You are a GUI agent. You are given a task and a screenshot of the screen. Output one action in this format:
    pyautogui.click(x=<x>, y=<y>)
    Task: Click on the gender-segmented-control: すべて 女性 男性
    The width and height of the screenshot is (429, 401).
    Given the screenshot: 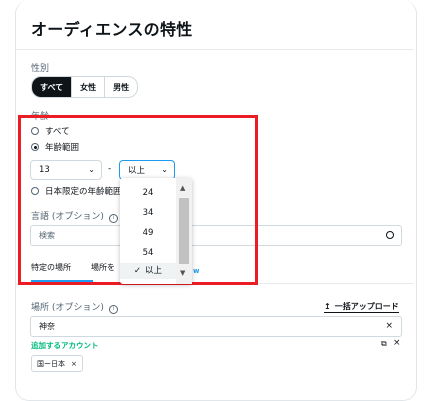 What is the action you would take?
    pyautogui.click(x=85, y=87)
    